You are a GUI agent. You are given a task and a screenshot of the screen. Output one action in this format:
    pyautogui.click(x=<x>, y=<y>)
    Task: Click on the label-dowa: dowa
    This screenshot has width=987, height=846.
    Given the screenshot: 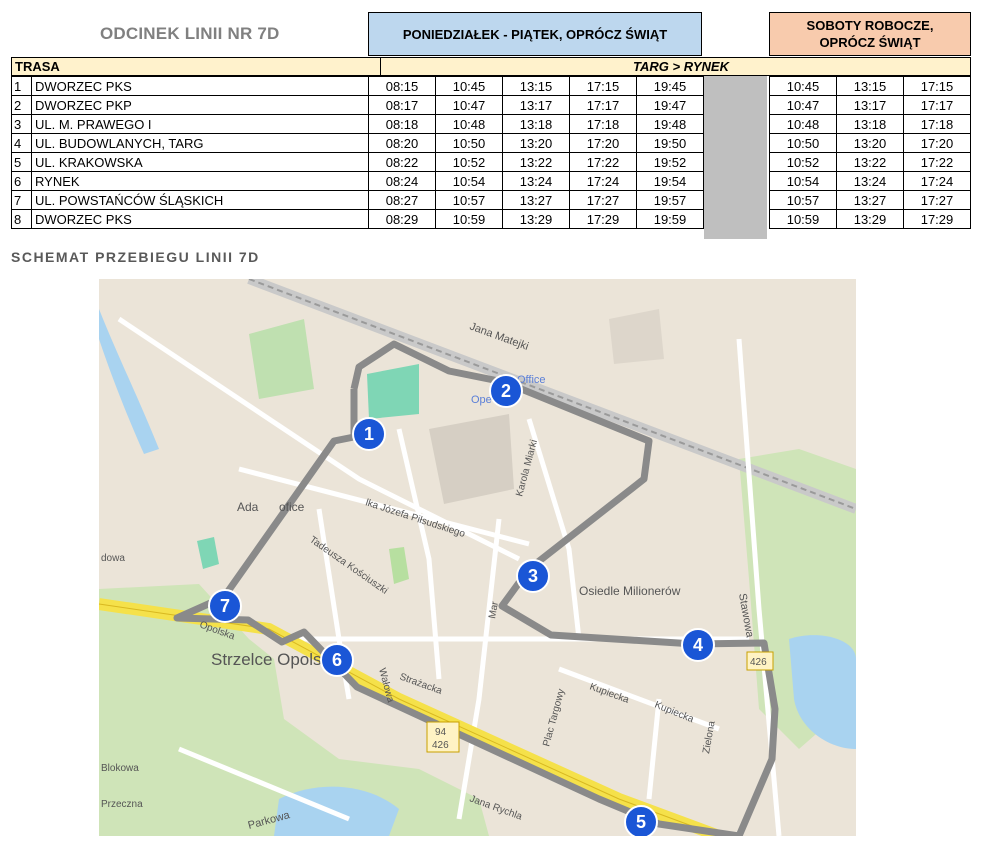 What is the action you would take?
    pyautogui.click(x=113, y=558)
    